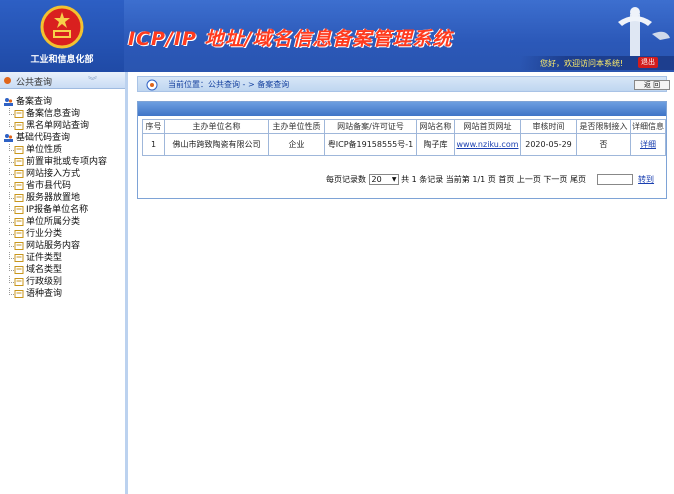 The height and width of the screenshot is (494, 674). I want to click on column-header: 是否限制接入, so click(603, 126).